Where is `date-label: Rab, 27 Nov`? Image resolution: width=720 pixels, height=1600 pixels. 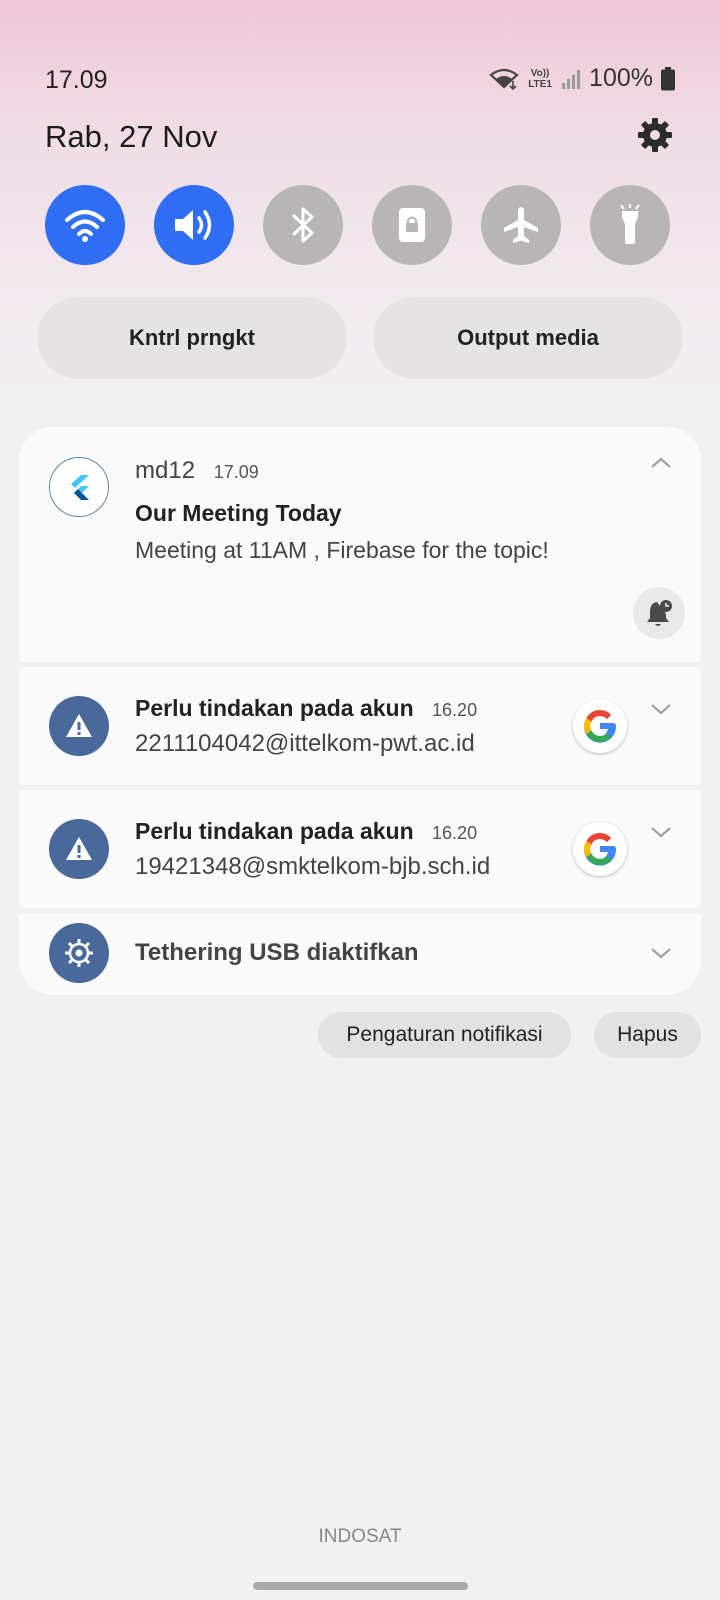 date-label: Rab, 27 Nov is located at coordinates (131, 136).